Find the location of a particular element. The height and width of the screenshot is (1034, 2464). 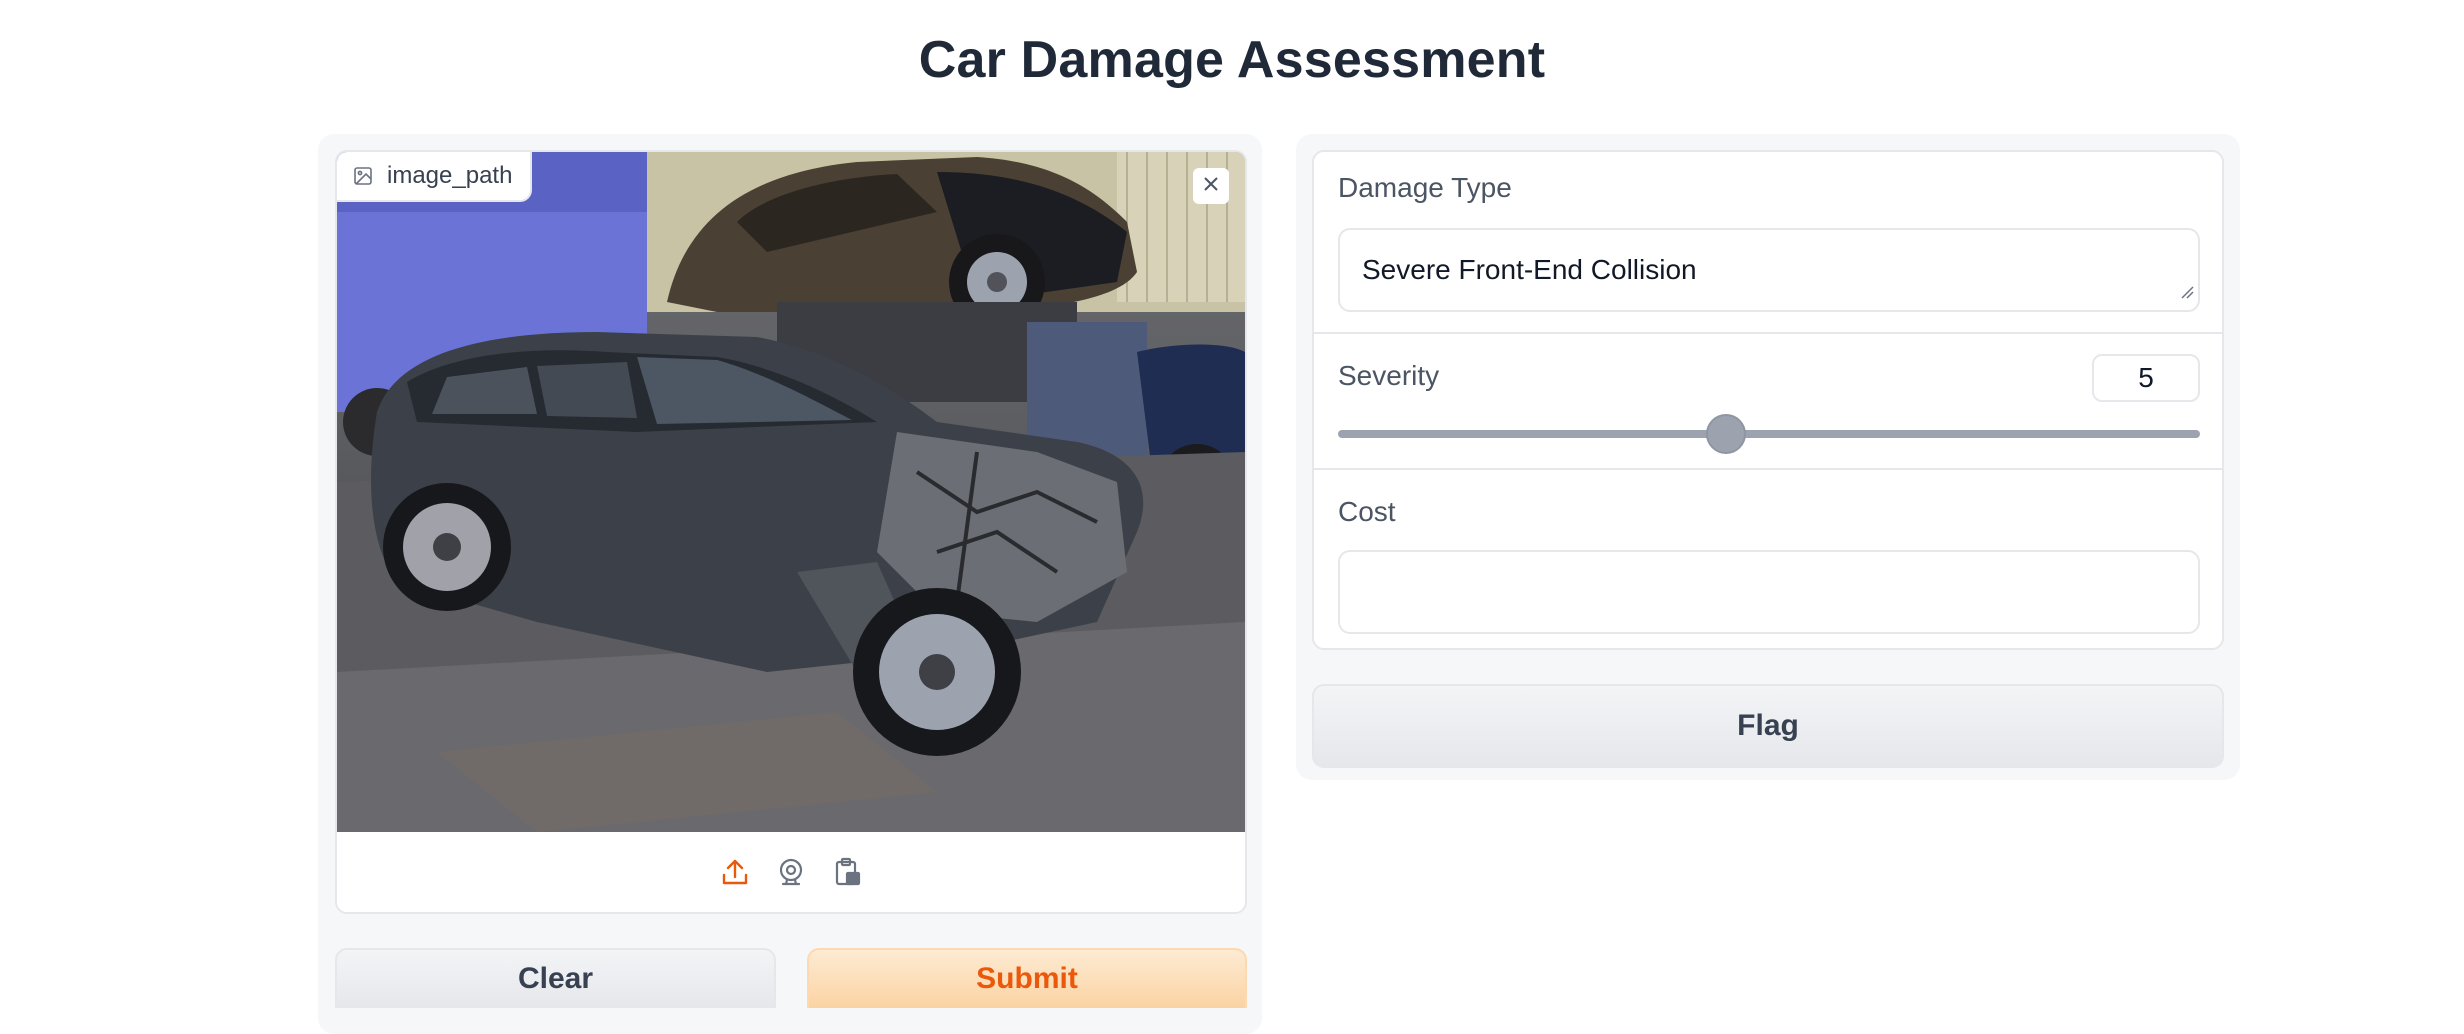

severity-number-input: 5 is located at coordinates (2146, 378).